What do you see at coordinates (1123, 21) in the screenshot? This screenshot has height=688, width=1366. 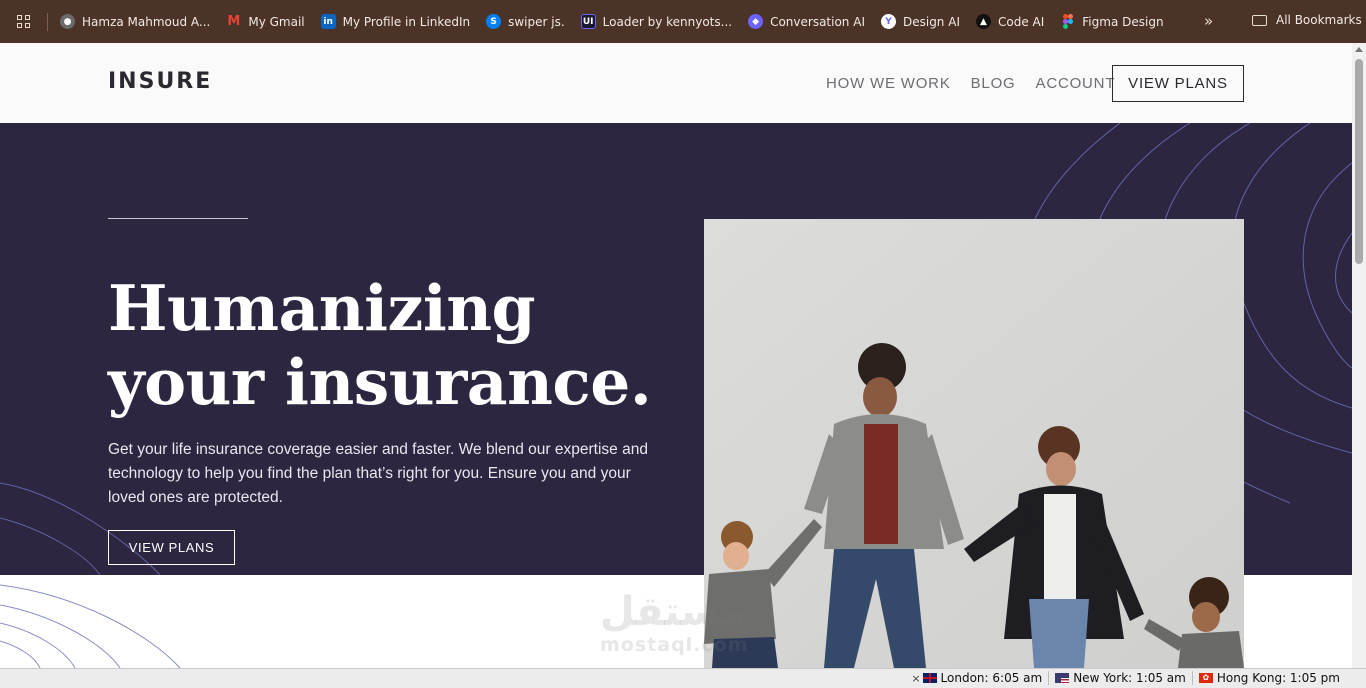 I see `bookmark-label: Figma Design` at bounding box center [1123, 21].